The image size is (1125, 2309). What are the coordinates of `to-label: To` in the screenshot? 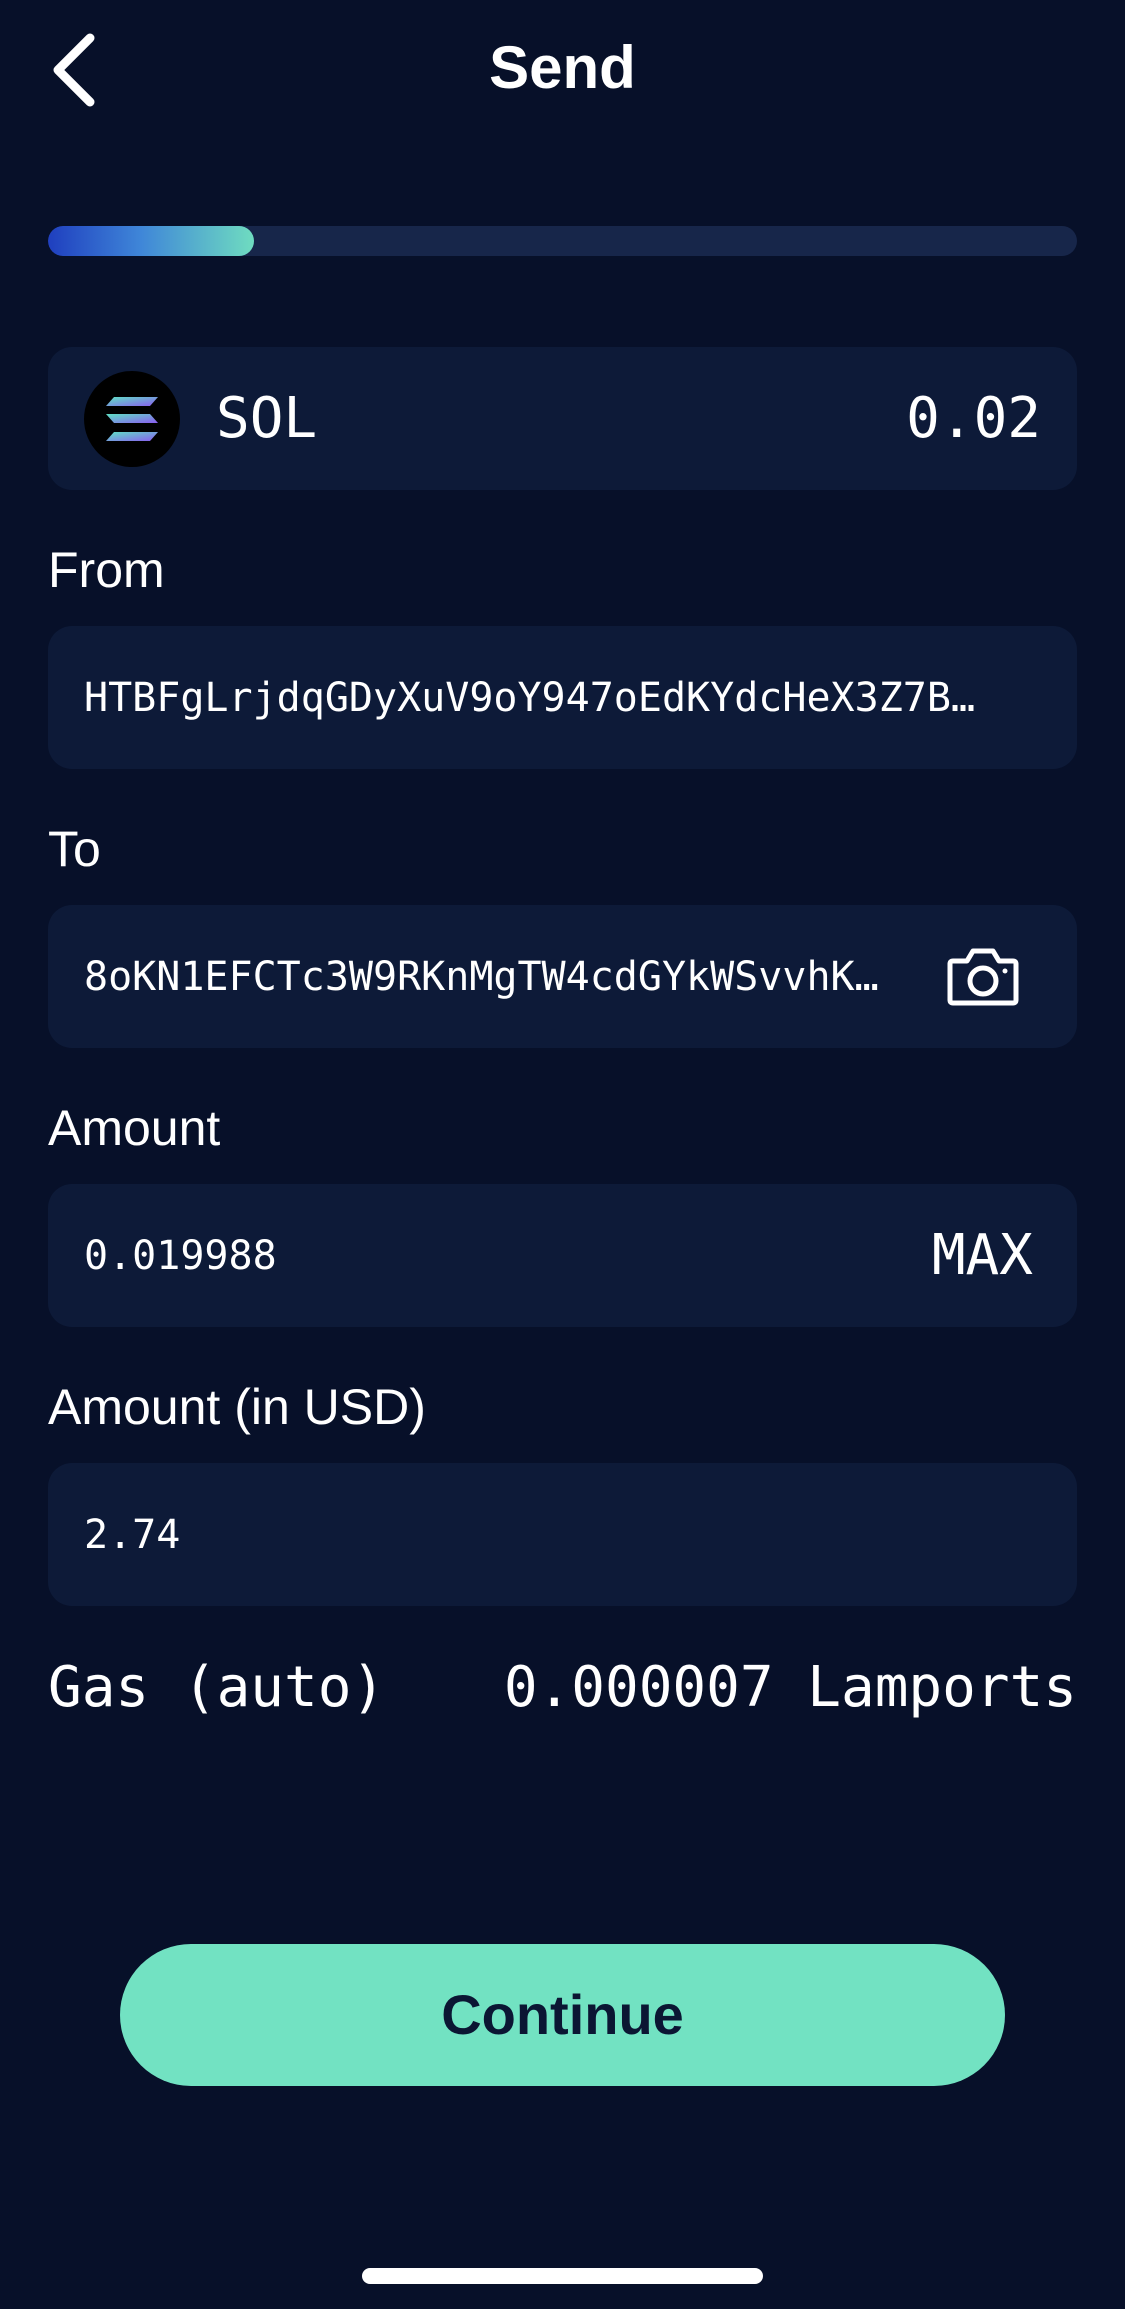 It's located at (74, 849).